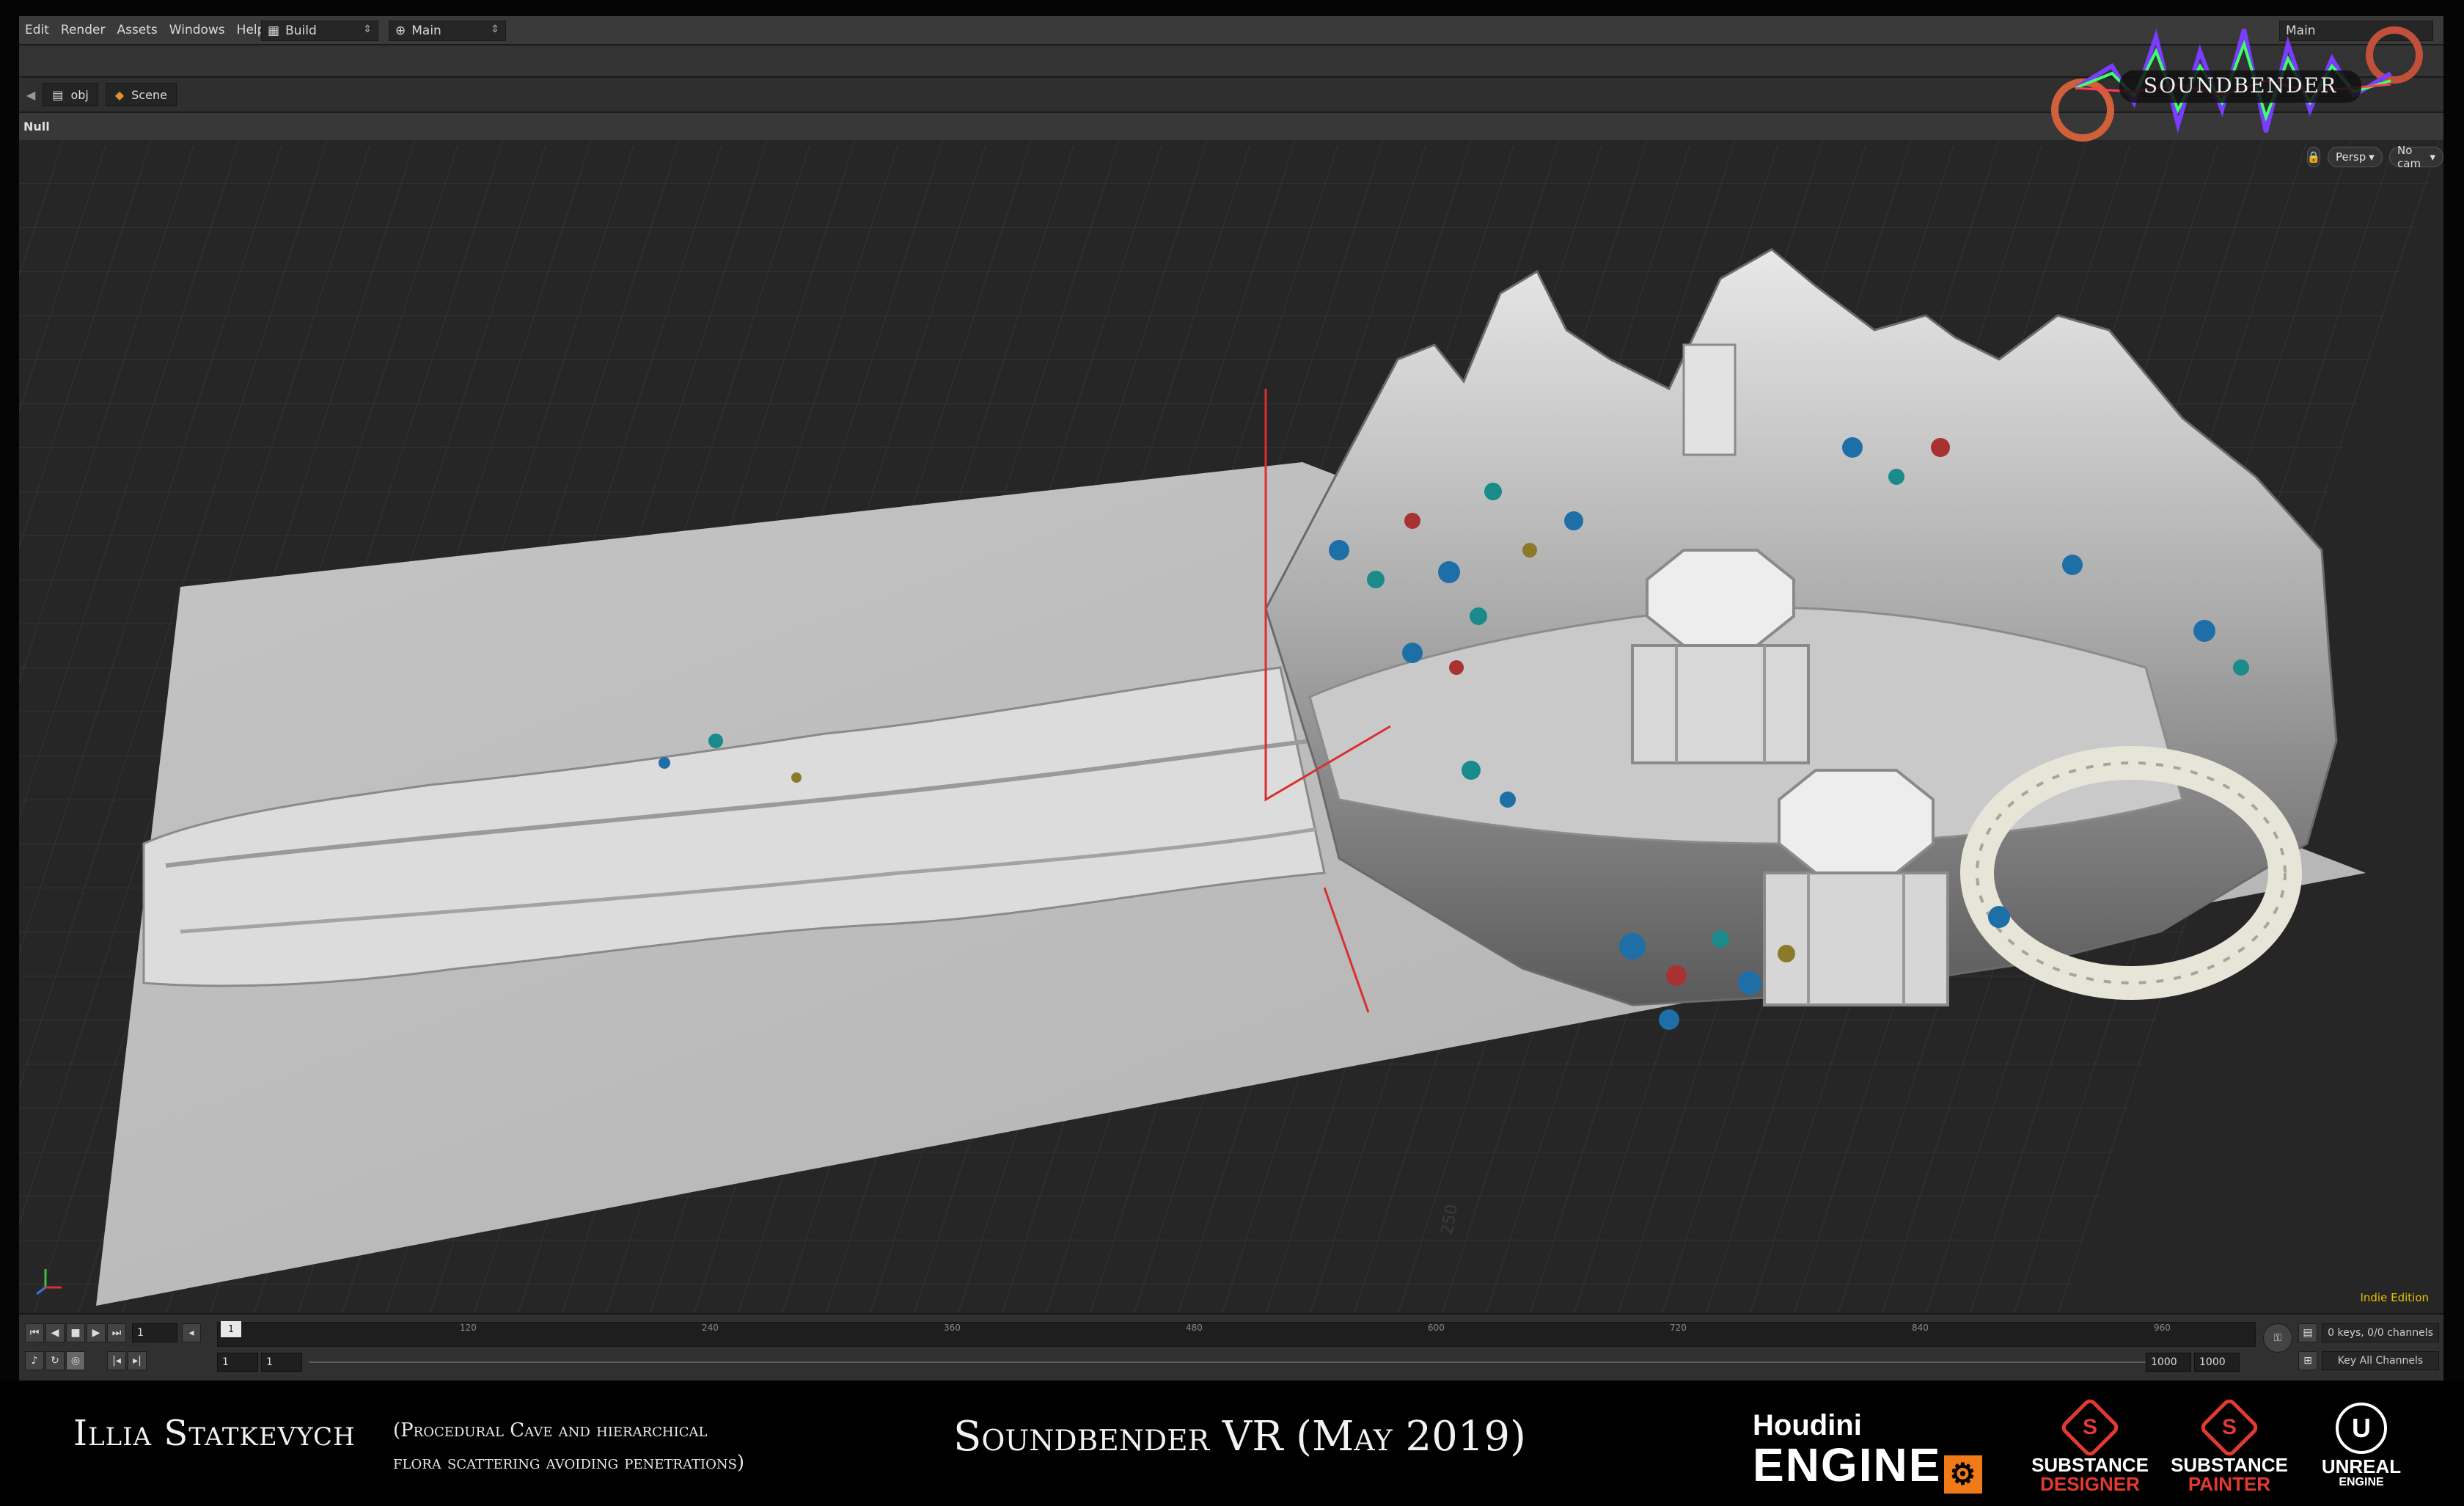 This screenshot has width=2464, height=1506. I want to click on node-type-label: Null, so click(36, 126).